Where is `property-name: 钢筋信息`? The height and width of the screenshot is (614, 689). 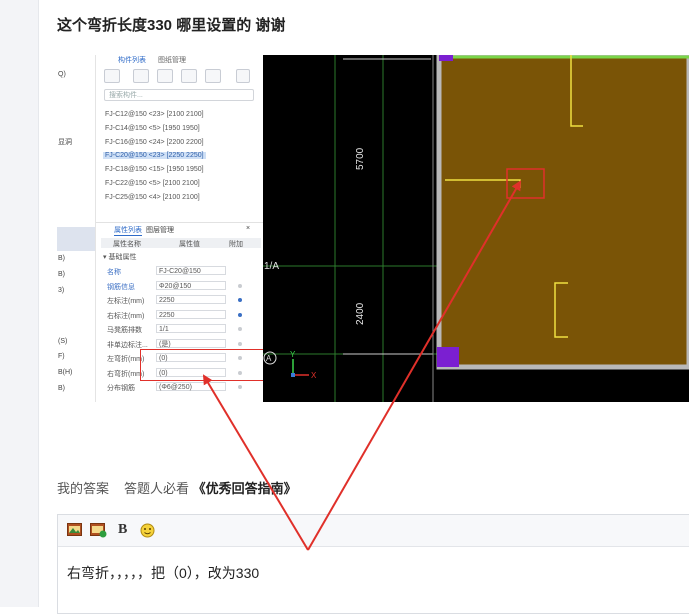
property-name: 钢筋信息 is located at coordinates (121, 287).